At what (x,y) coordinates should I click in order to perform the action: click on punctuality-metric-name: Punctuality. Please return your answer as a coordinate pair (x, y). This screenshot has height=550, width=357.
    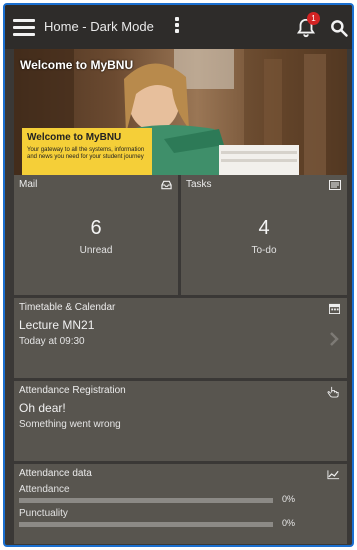
    Looking at the image, I should click on (43, 513).